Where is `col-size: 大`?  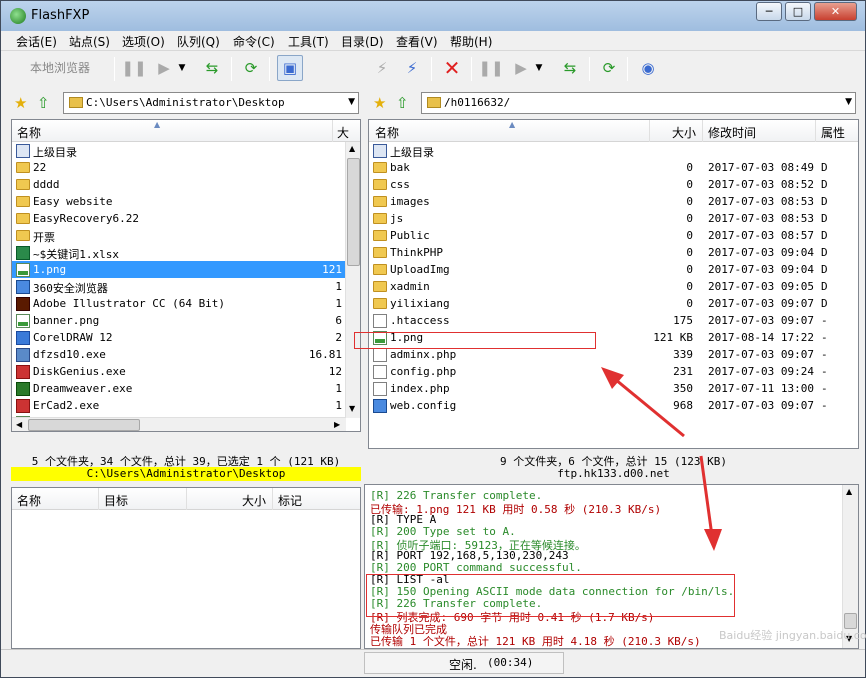 col-size: 大 is located at coordinates (343, 132).